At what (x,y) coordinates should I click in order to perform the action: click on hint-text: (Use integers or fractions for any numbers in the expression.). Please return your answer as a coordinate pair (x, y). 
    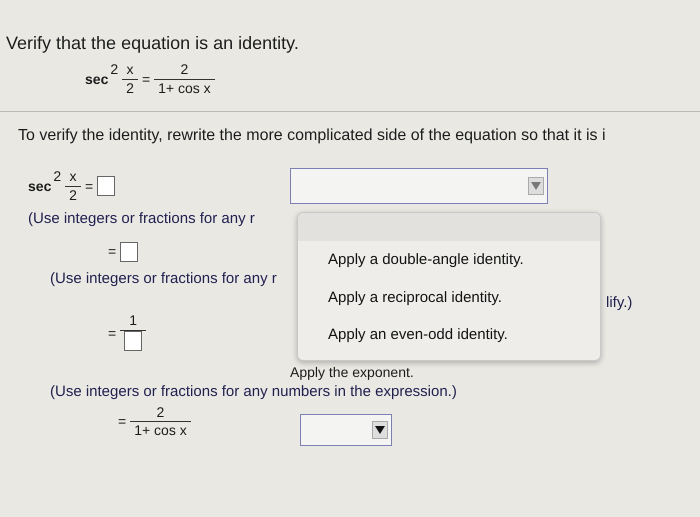
    Looking at the image, I should click on (253, 392).